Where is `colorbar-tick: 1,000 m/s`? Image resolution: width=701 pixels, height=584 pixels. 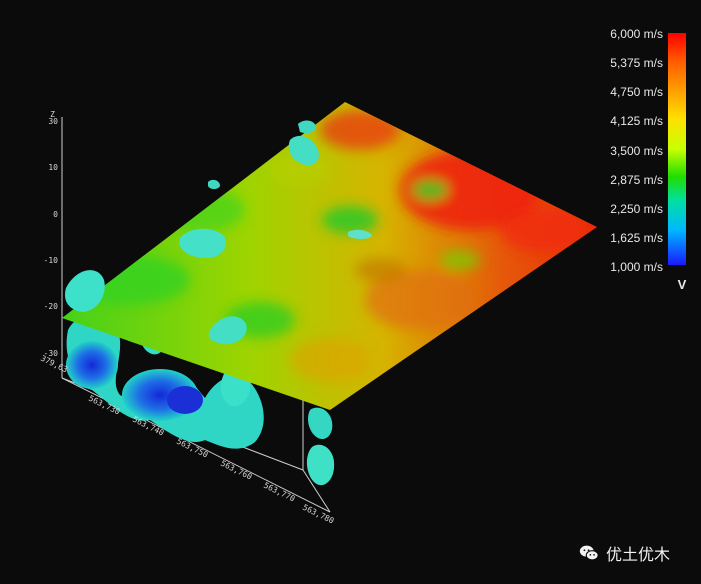 colorbar-tick: 1,000 m/s is located at coordinates (636, 267).